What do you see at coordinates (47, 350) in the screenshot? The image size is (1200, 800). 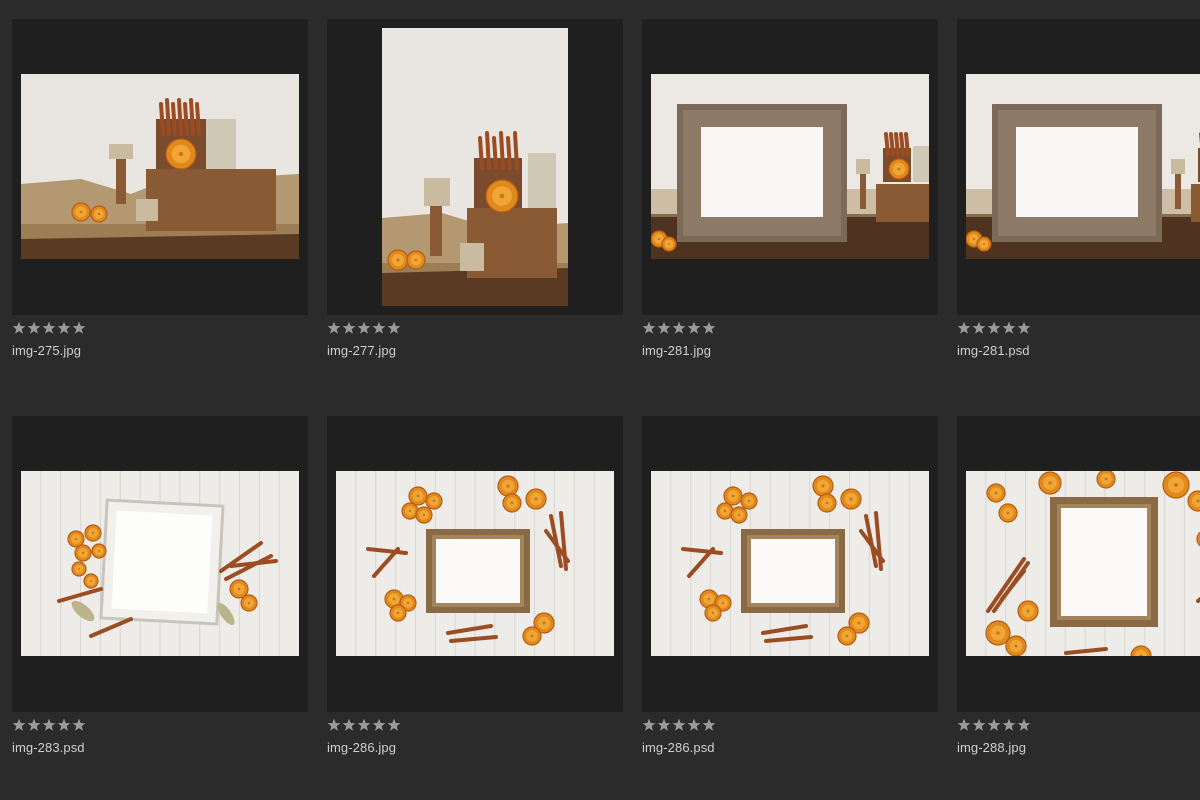 I see `filename-label: img-275.jpg` at bounding box center [47, 350].